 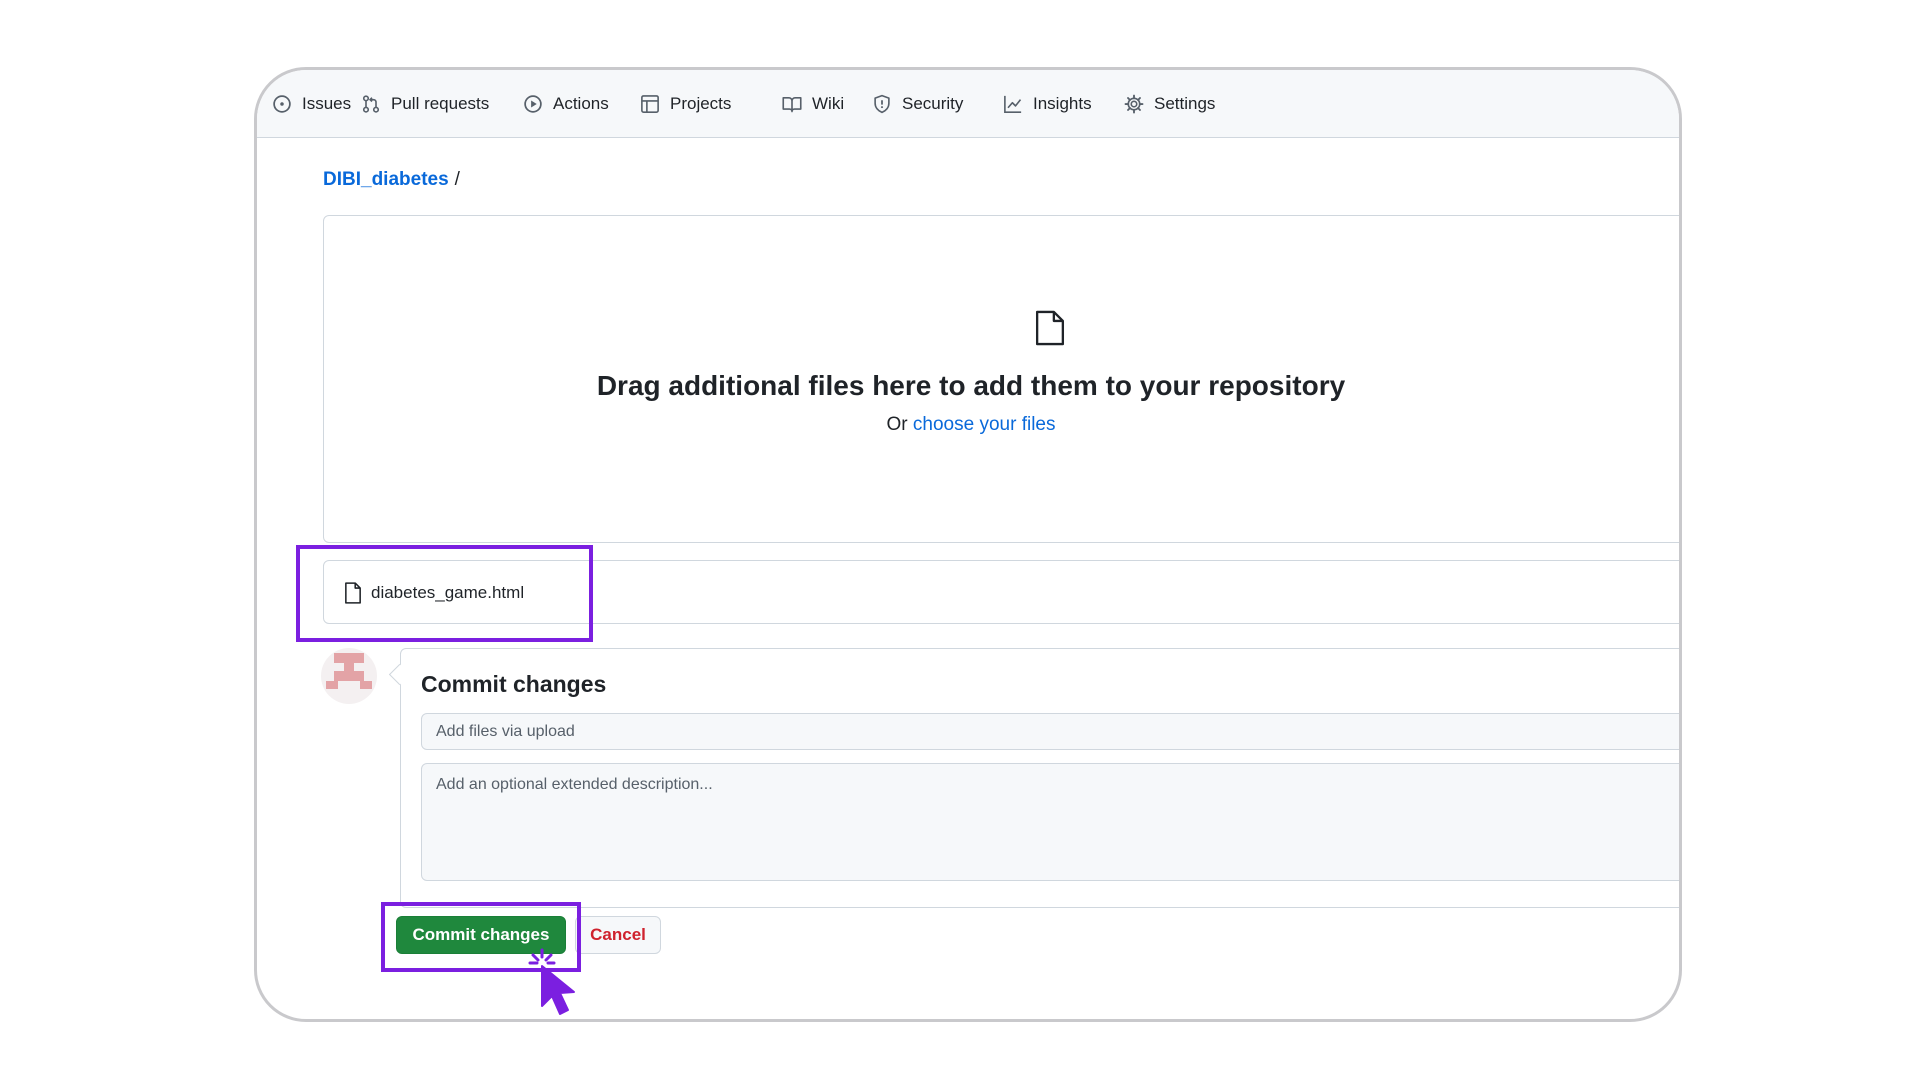 I want to click on commit-summary-input, so click(x=1050, y=731).